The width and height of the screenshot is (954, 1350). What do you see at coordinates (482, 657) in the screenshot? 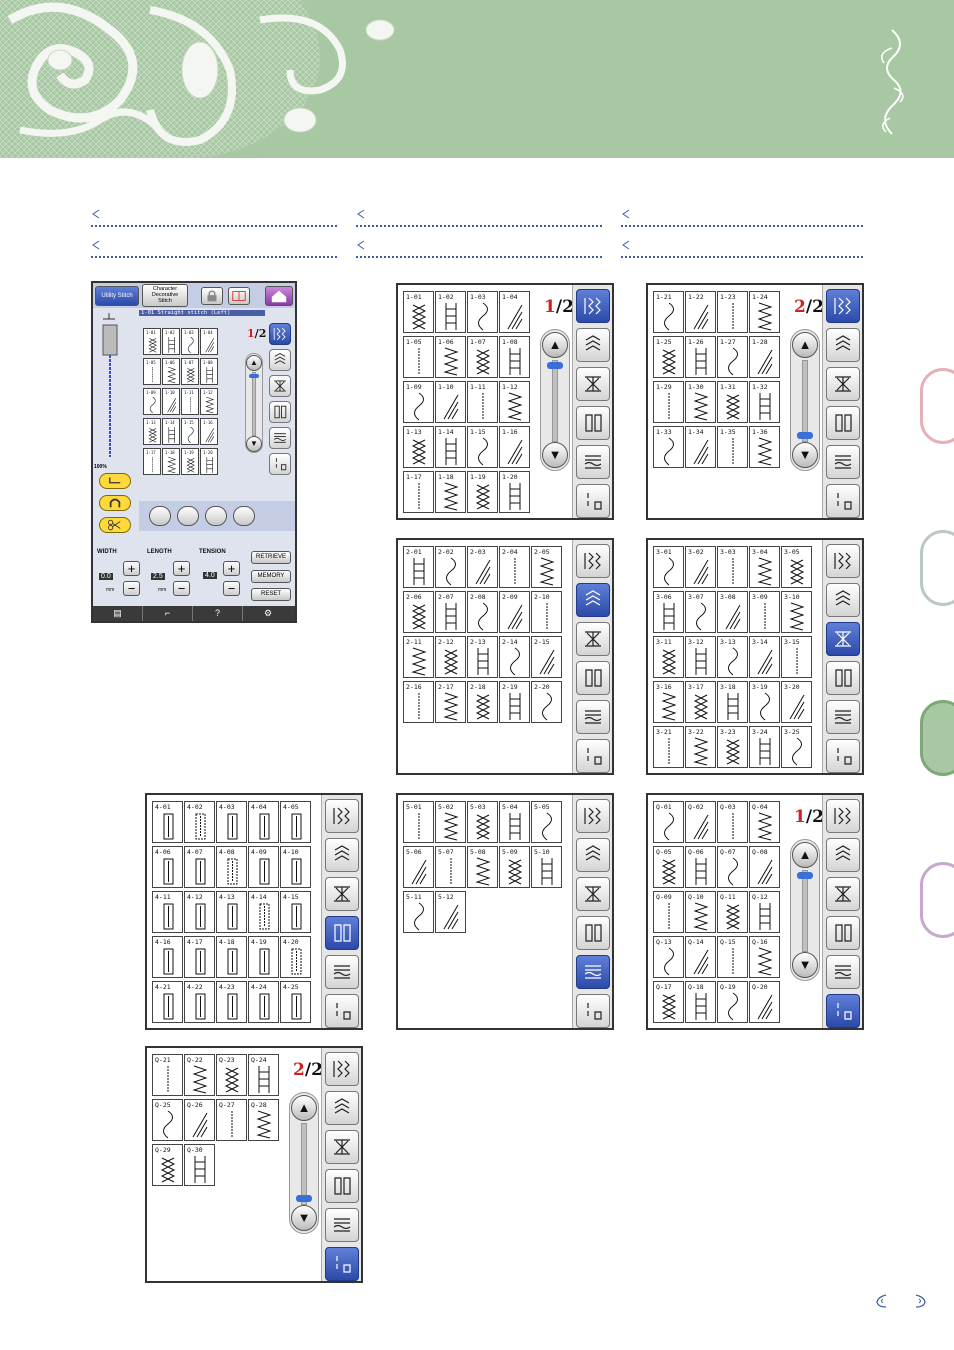
I see `stitch-cell: 2-13` at bounding box center [482, 657].